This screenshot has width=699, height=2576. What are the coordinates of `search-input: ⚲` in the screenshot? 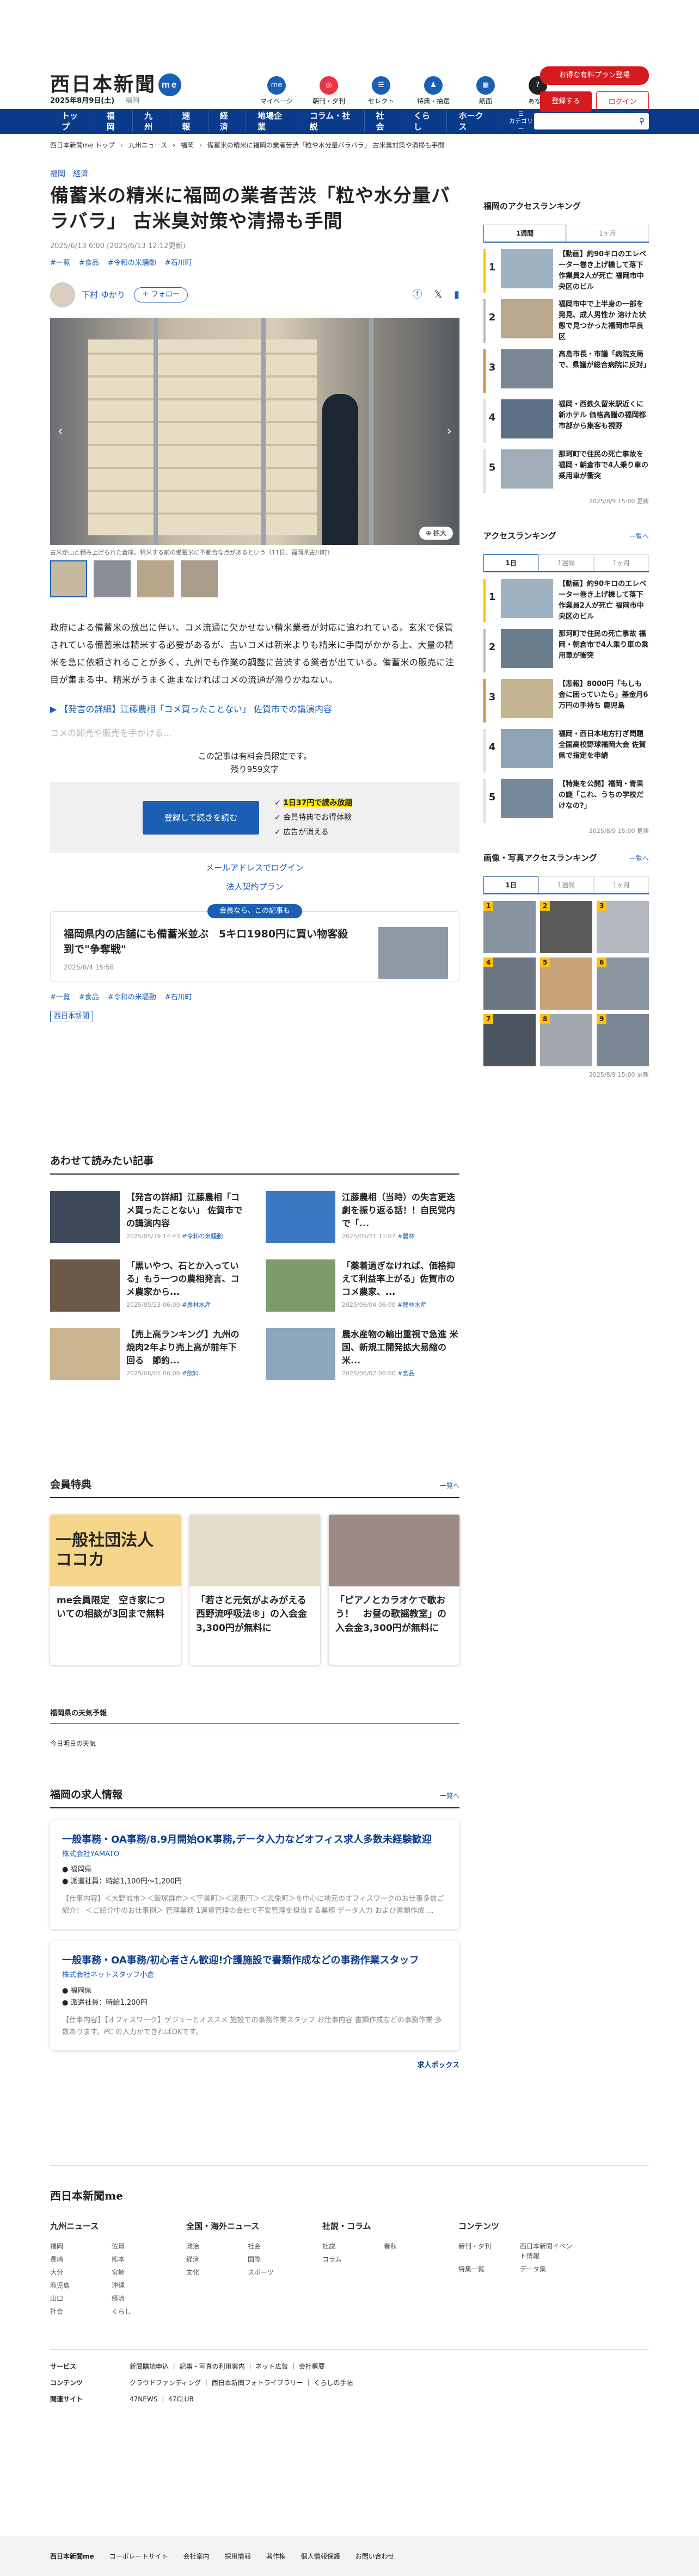 It's located at (591, 121).